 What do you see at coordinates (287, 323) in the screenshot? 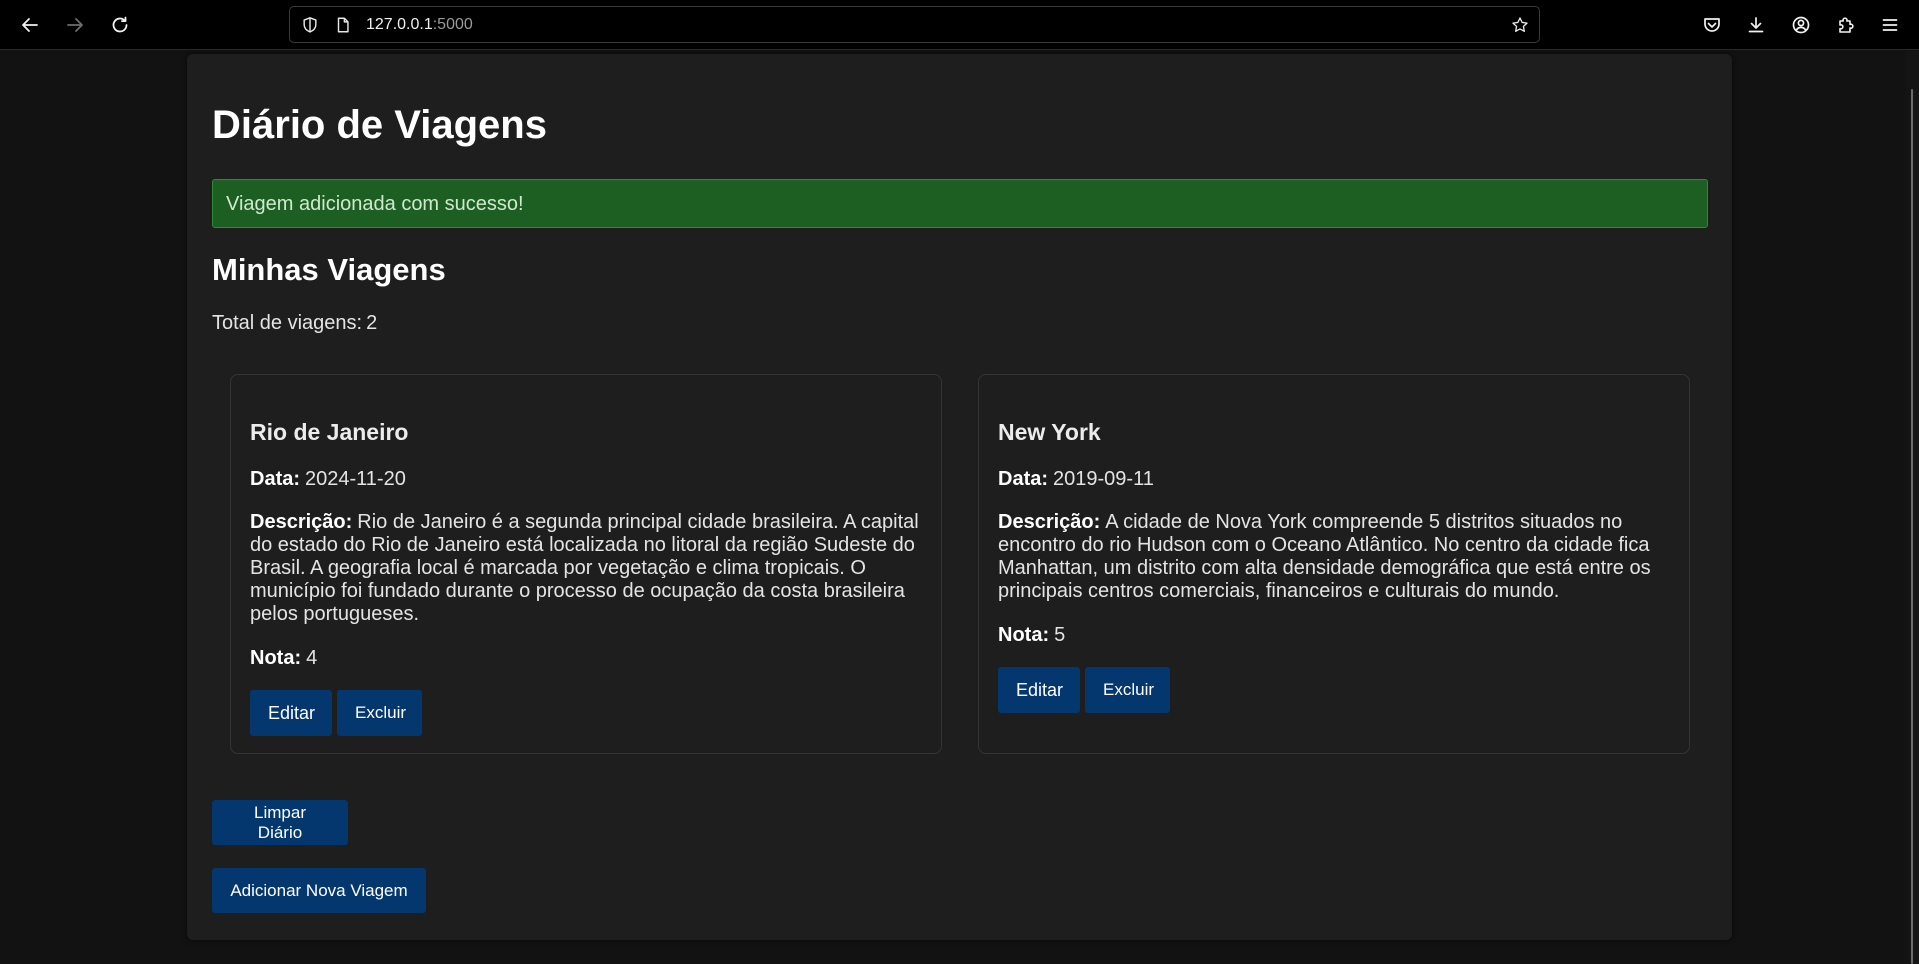
I see `total-trips-label: Total de viagens:` at bounding box center [287, 323].